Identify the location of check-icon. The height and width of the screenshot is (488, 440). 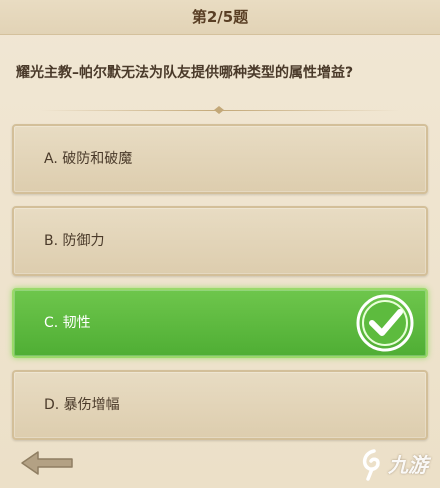
(385, 323).